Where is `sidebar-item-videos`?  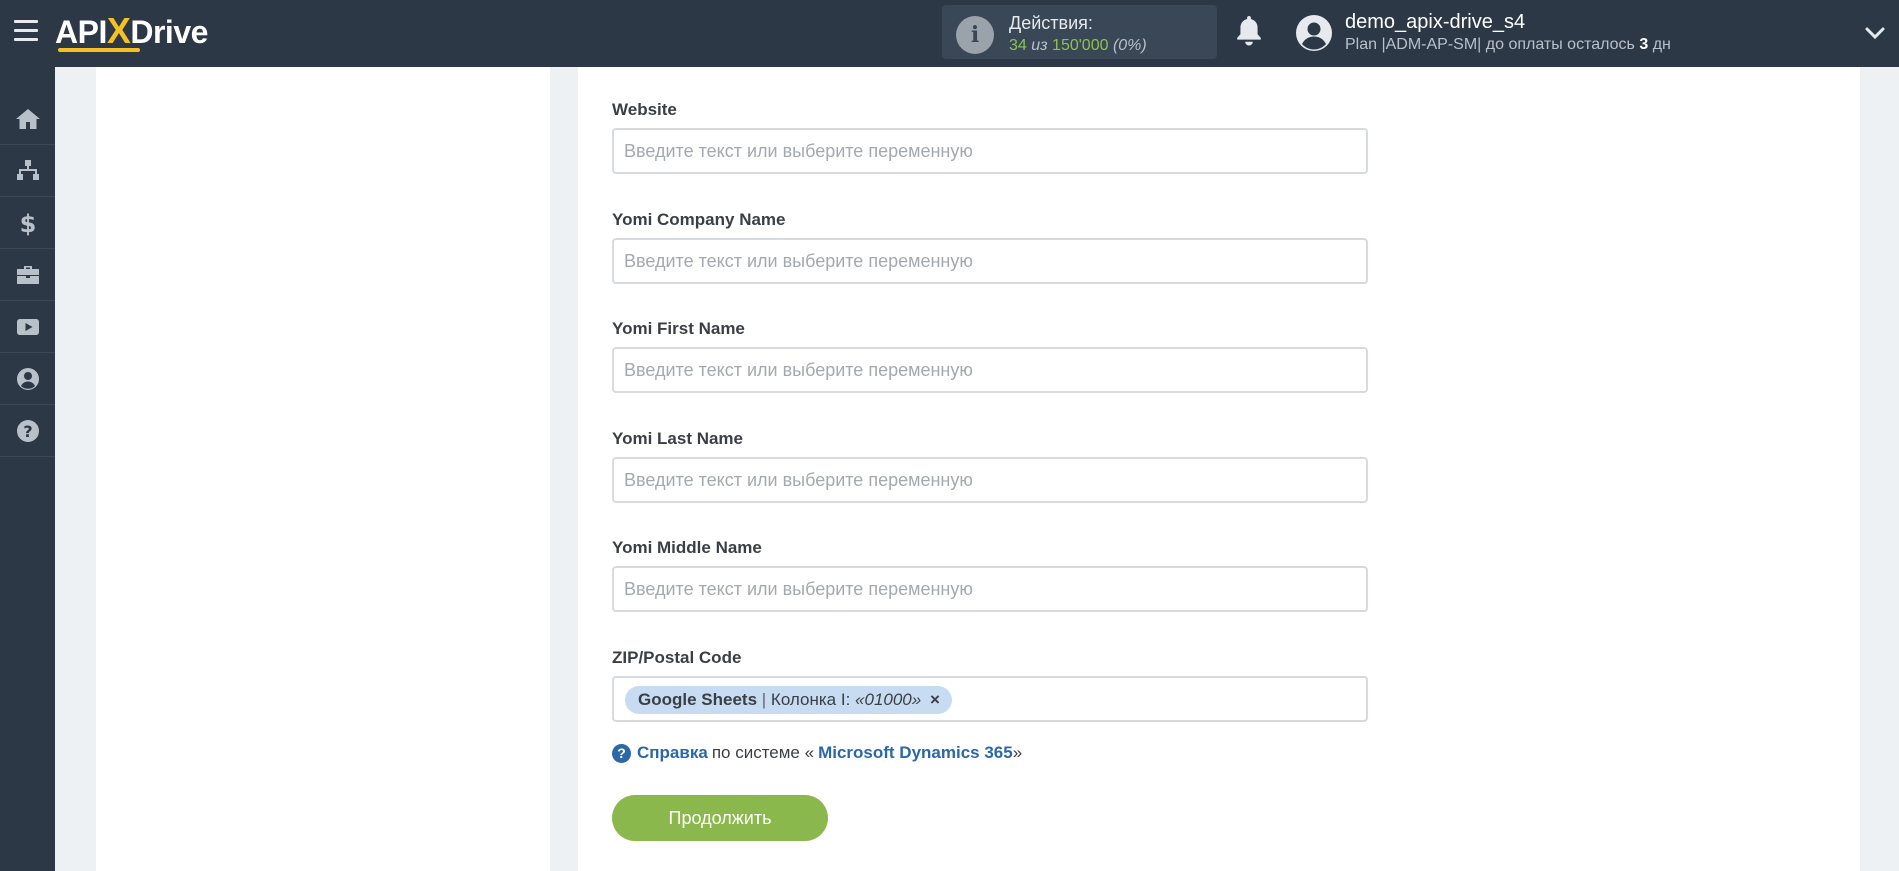 sidebar-item-videos is located at coordinates (27, 327).